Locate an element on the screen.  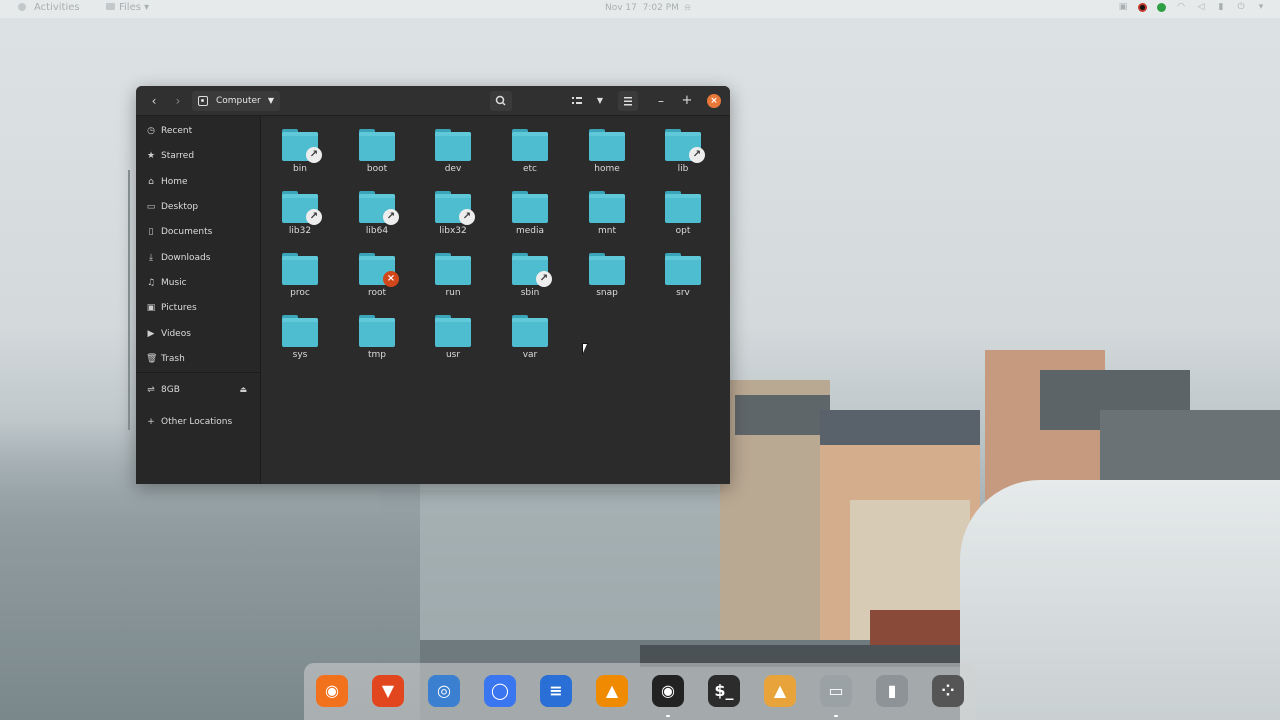
sidebar-item-recent: ◷ Recent is located at coordinates (198, 131).